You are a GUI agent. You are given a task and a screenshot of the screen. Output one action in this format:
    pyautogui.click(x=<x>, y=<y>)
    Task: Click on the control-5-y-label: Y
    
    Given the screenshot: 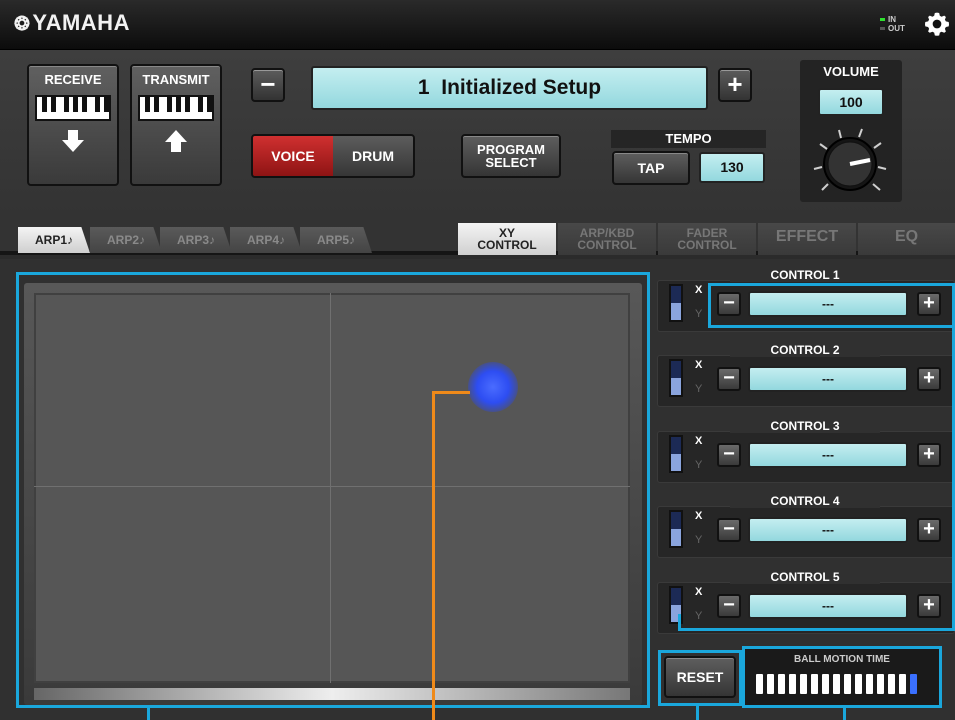 What is the action you would take?
    pyautogui.click(x=699, y=616)
    